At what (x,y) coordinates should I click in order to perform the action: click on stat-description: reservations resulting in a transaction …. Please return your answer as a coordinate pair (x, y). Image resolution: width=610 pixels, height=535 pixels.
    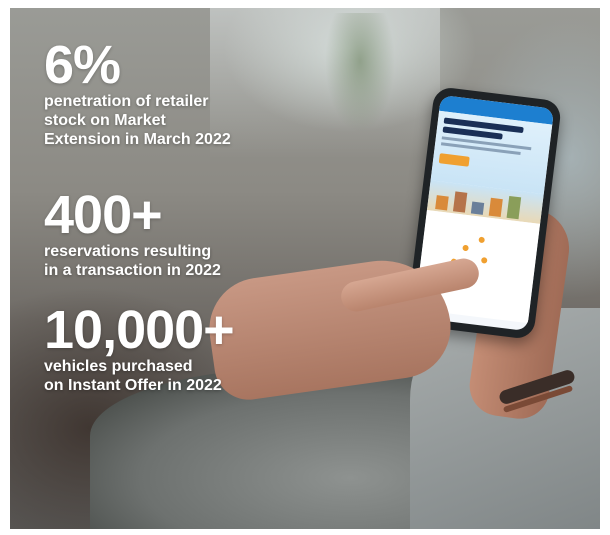
    Looking at the image, I should click on (132, 261).